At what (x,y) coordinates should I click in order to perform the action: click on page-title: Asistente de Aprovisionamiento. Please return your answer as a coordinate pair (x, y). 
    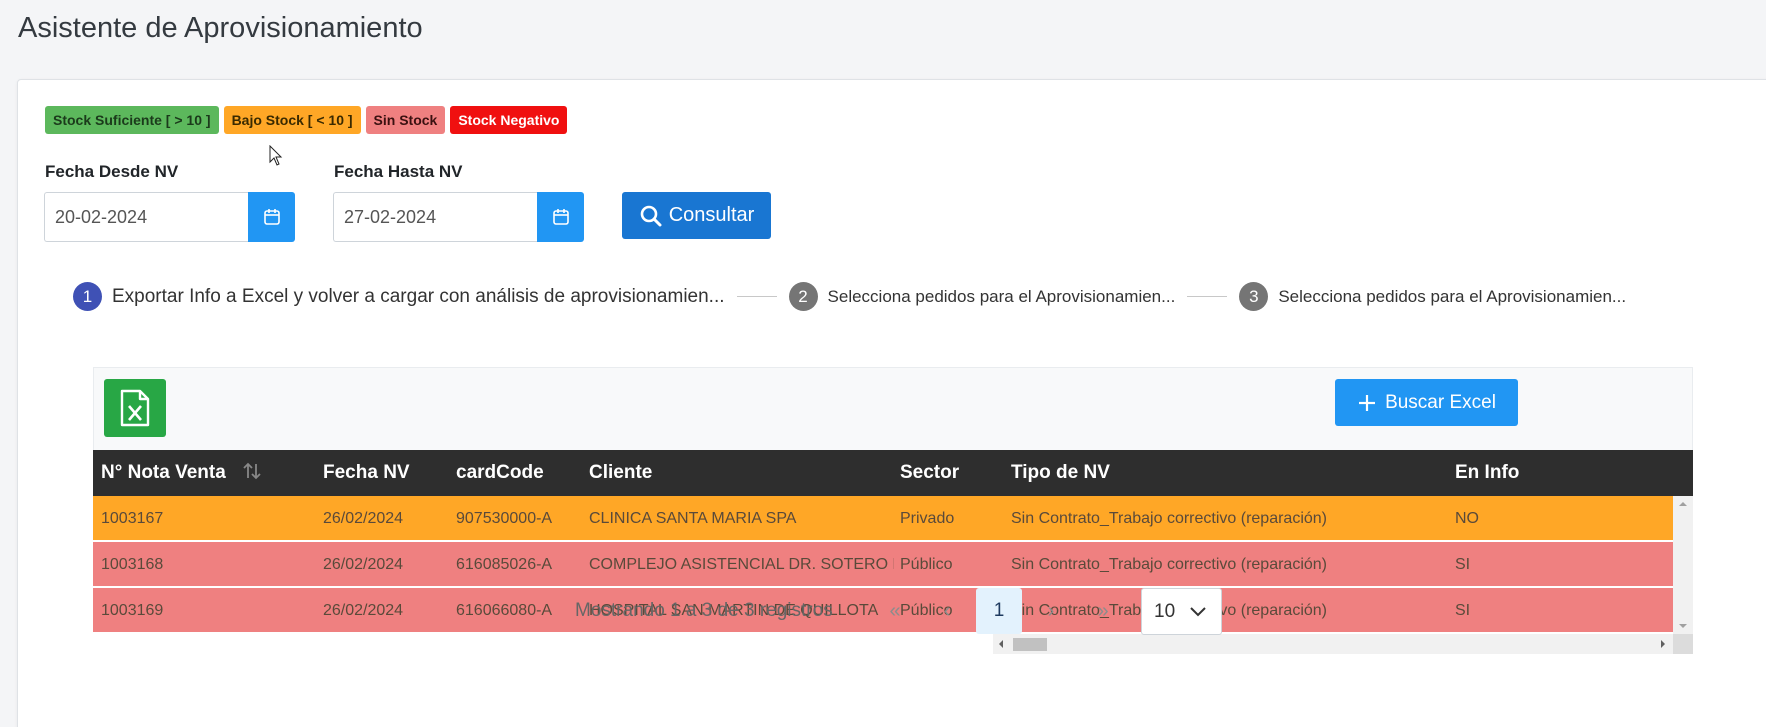
    Looking at the image, I should click on (220, 28).